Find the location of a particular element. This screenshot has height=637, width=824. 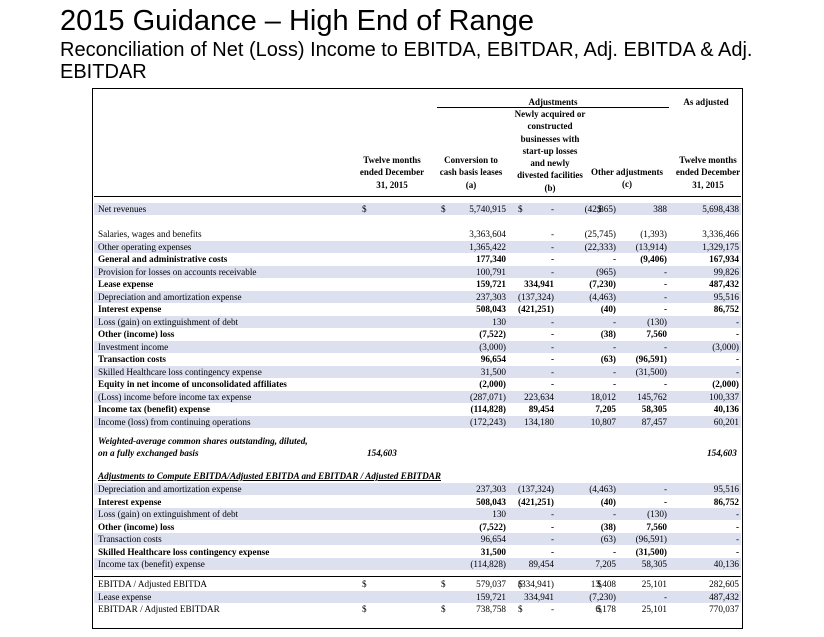

row-label: Investment income is located at coordinates (133, 346).